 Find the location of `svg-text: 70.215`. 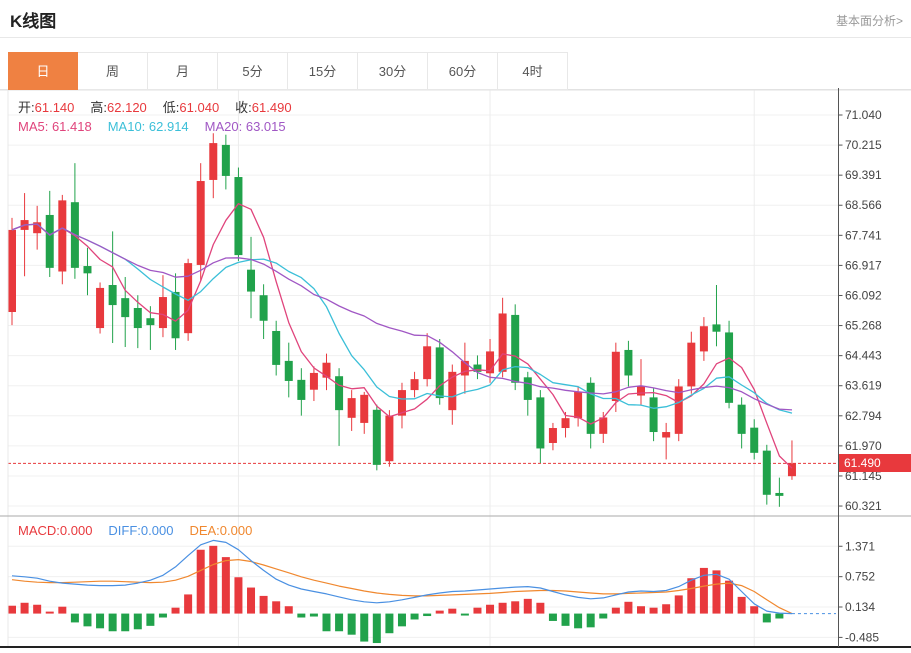

svg-text: 70.215 is located at coordinates (863, 145).